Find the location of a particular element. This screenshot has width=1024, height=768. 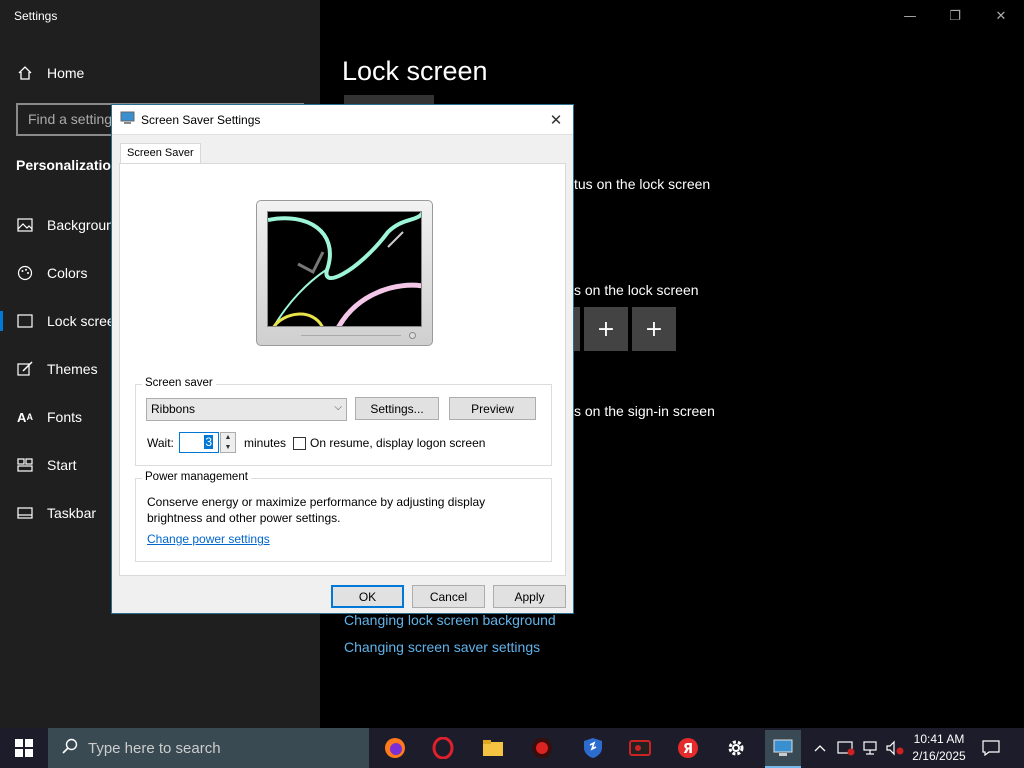

start-grid-icon is located at coordinates (25, 465).